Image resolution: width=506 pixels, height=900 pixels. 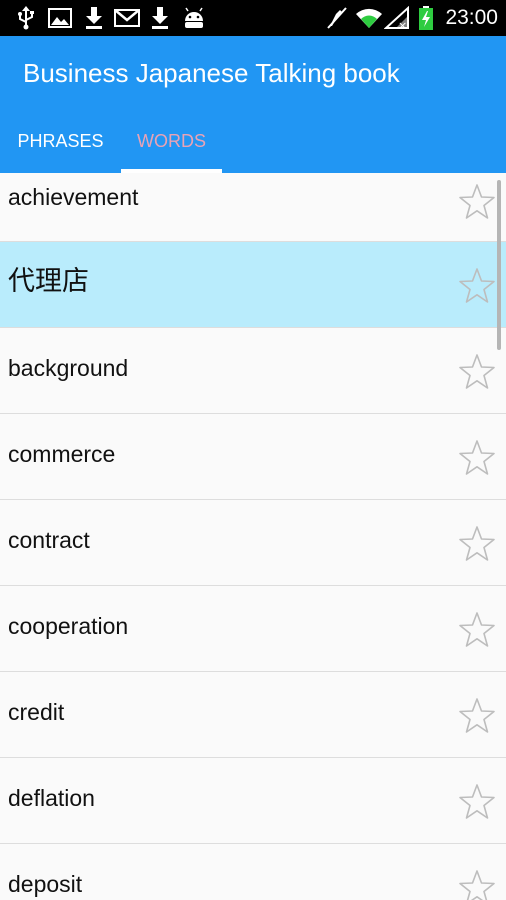 I want to click on list-item-label: contract, so click(x=49, y=540).